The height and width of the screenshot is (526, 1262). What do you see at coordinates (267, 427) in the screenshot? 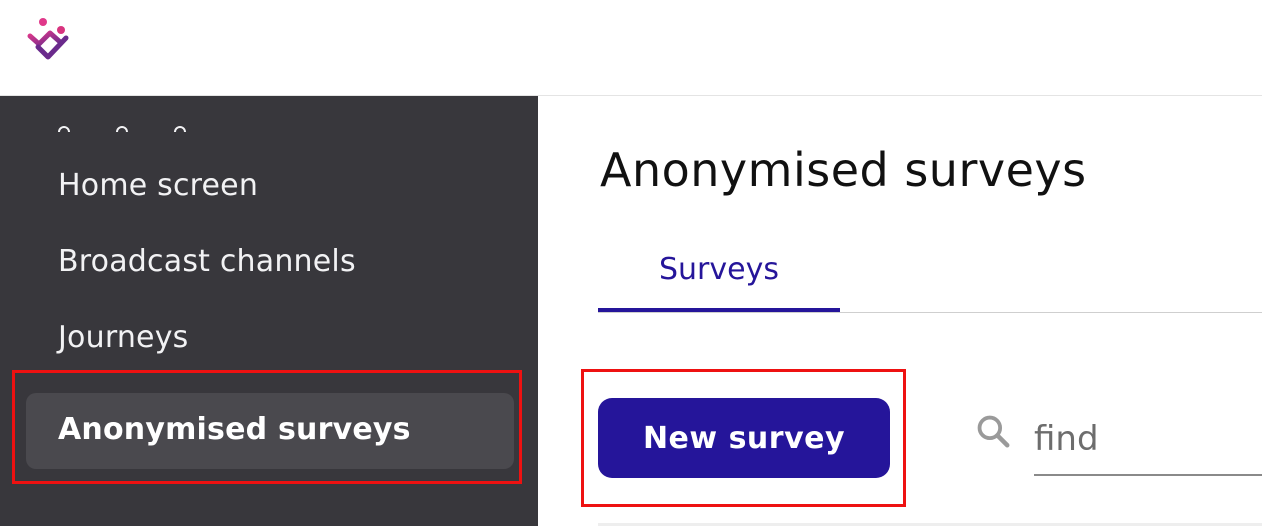
I see `highlight-box-sidebar` at bounding box center [267, 427].